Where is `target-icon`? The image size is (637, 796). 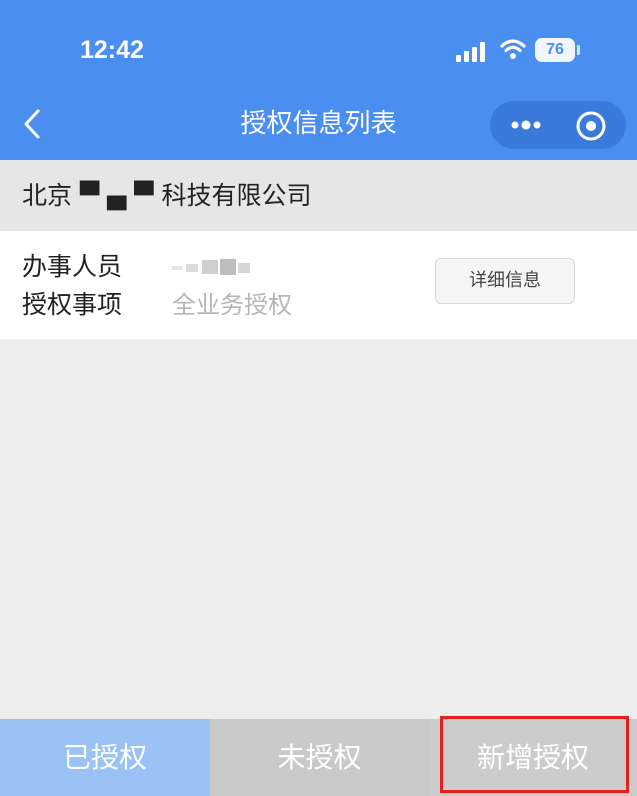
target-icon is located at coordinates (591, 126).